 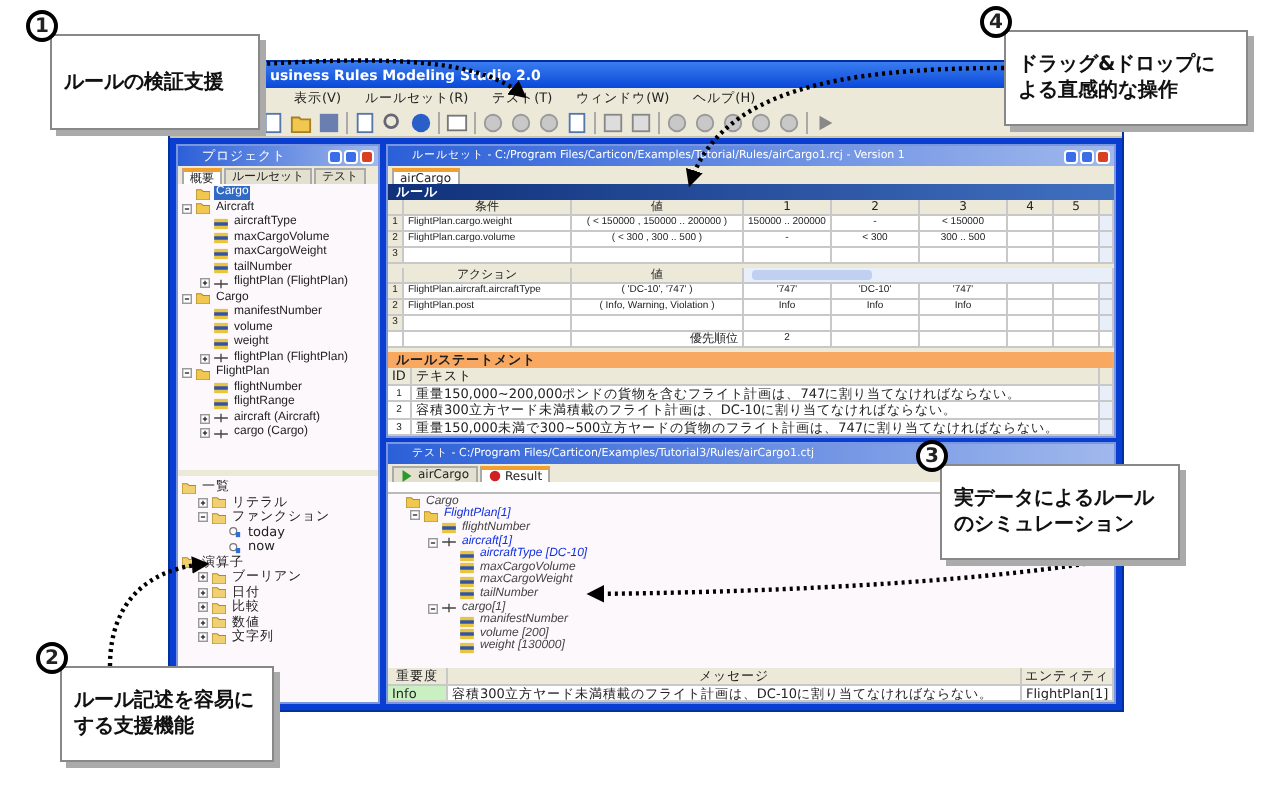 I want to click on grid-icon, so click(x=457, y=122).